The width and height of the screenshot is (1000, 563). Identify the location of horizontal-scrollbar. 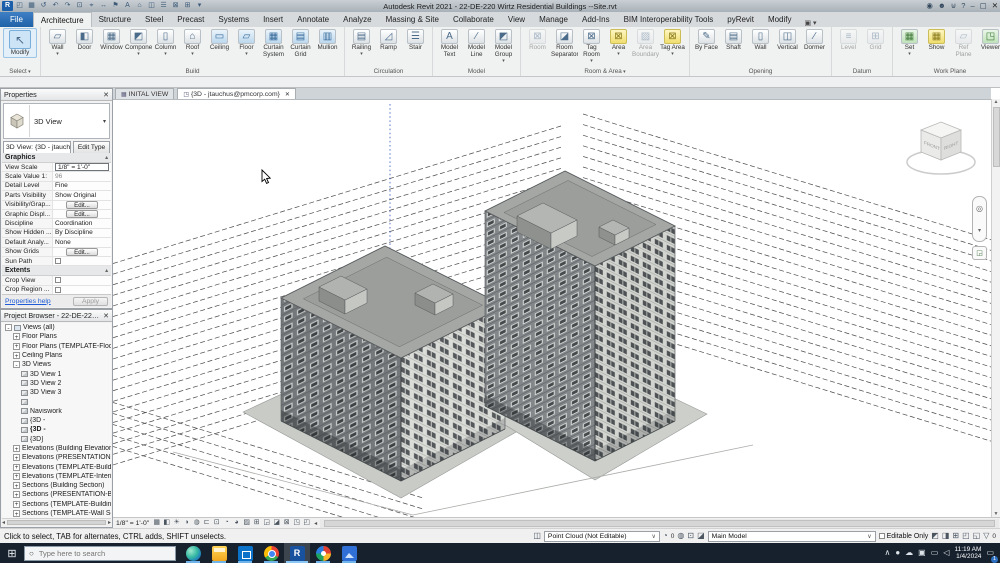
(659, 523).